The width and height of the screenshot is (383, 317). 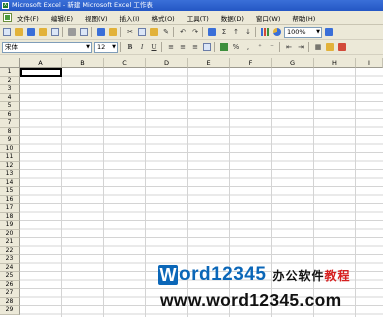 What do you see at coordinates (171, 47) in the screenshot?
I see `align-left-icon: ≡` at bounding box center [171, 47].